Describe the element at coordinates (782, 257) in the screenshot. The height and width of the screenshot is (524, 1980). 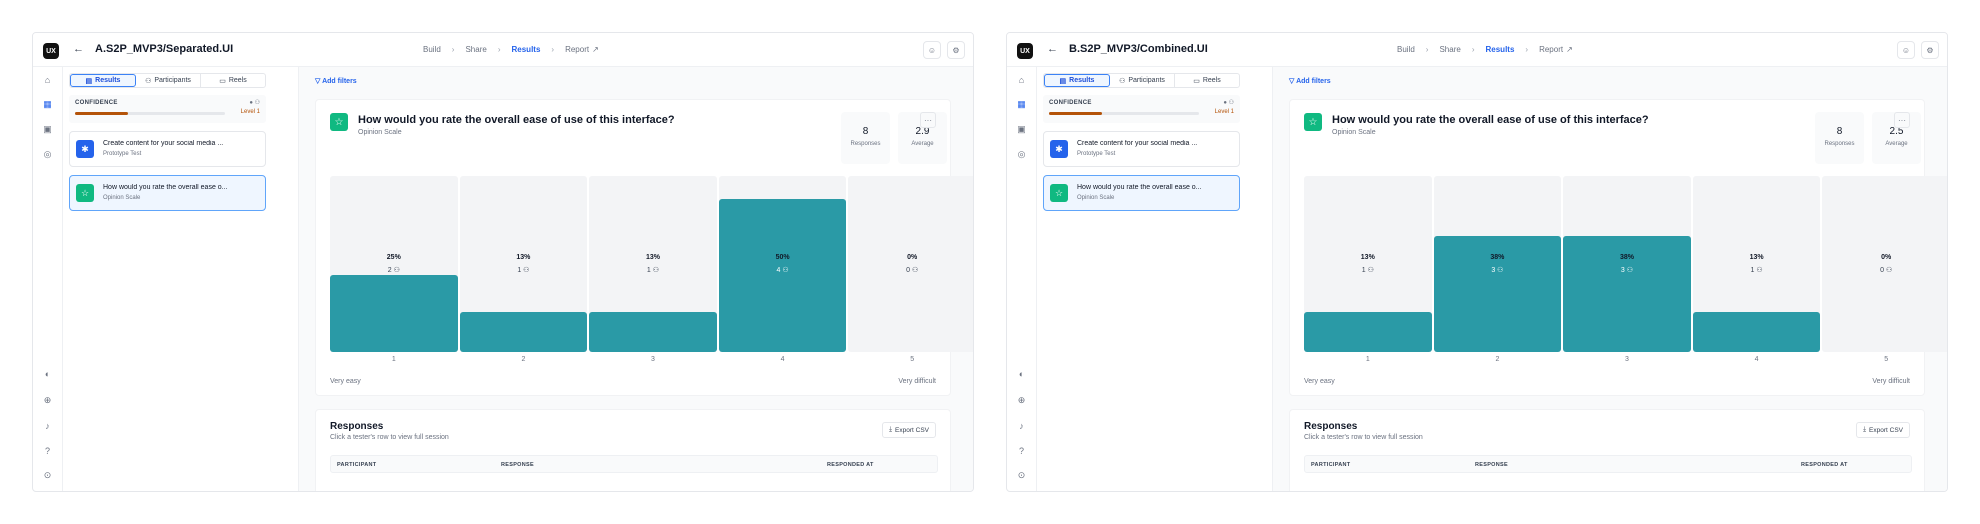
I see `chart-percent-label: 50%` at that location.